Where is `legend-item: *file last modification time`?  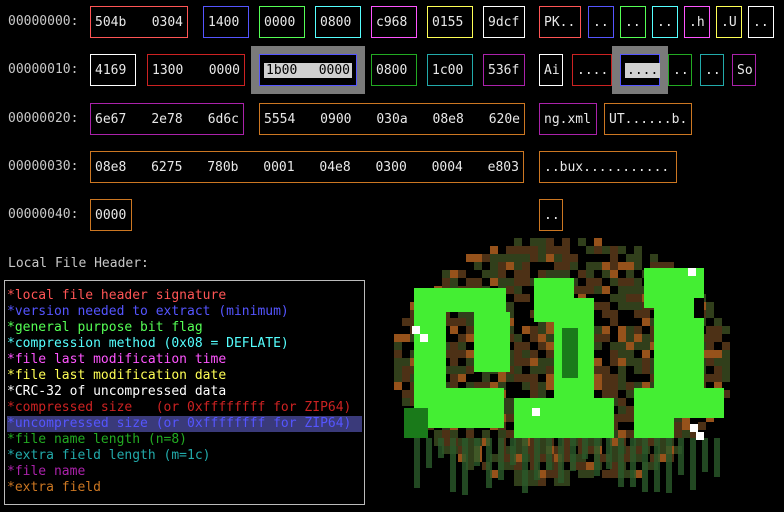 legend-item: *file last modification time is located at coordinates (117, 359).